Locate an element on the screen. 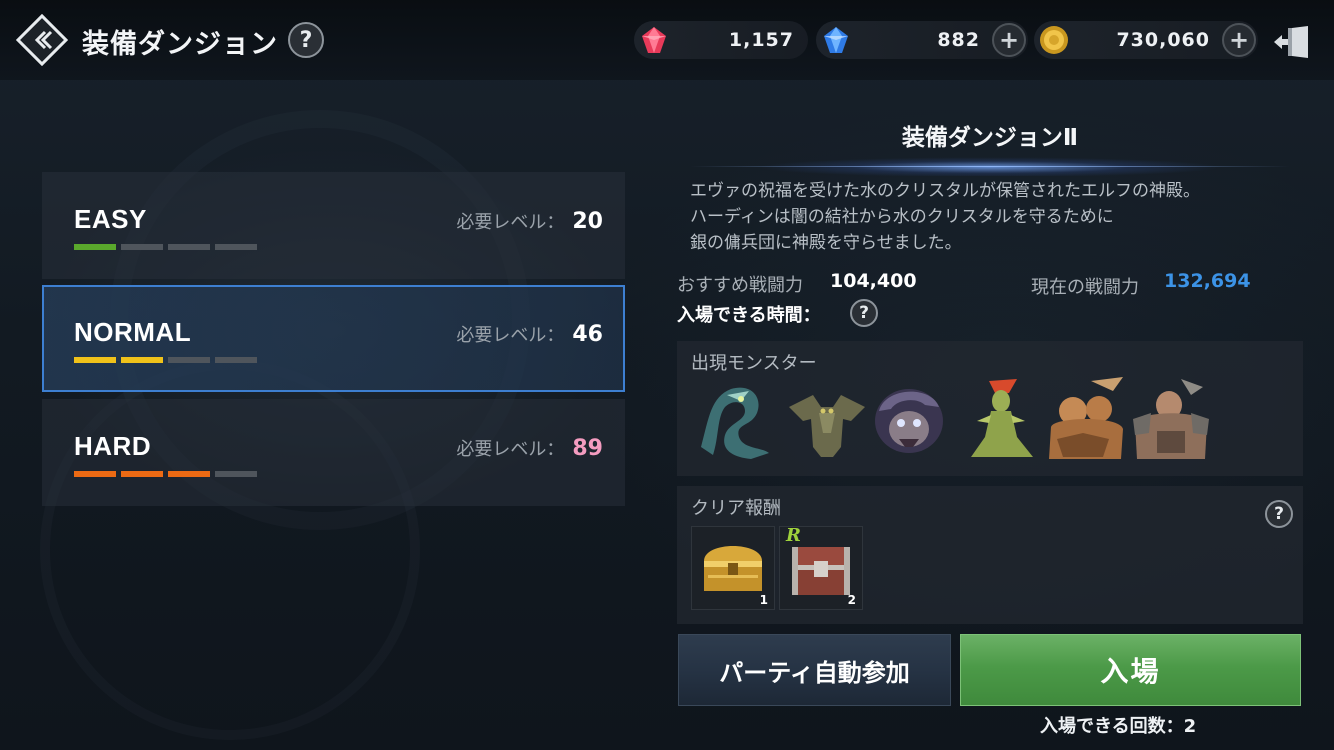  difficulty-hard: HARD 必要レベル： 89 is located at coordinates (333, 452).